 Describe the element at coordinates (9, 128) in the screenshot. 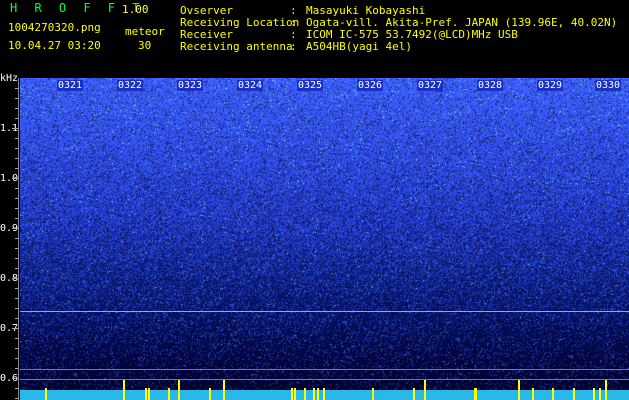

I see `y-tick-label: 1.1` at that location.